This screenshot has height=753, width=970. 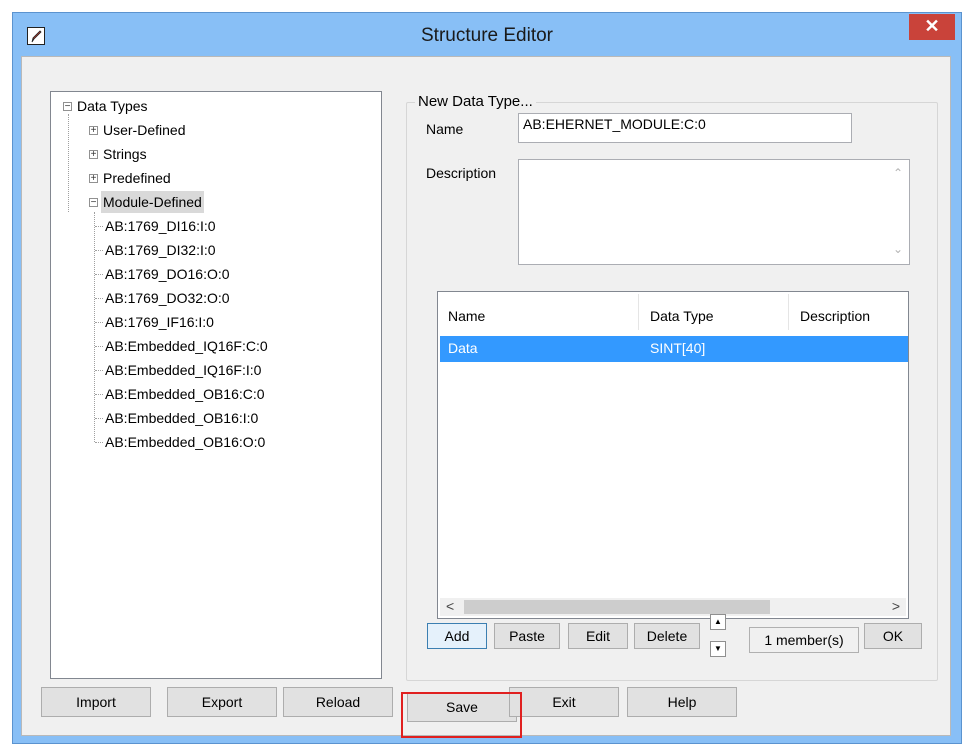 I want to click on chevron-left-icon: <, so click(x=450, y=606).